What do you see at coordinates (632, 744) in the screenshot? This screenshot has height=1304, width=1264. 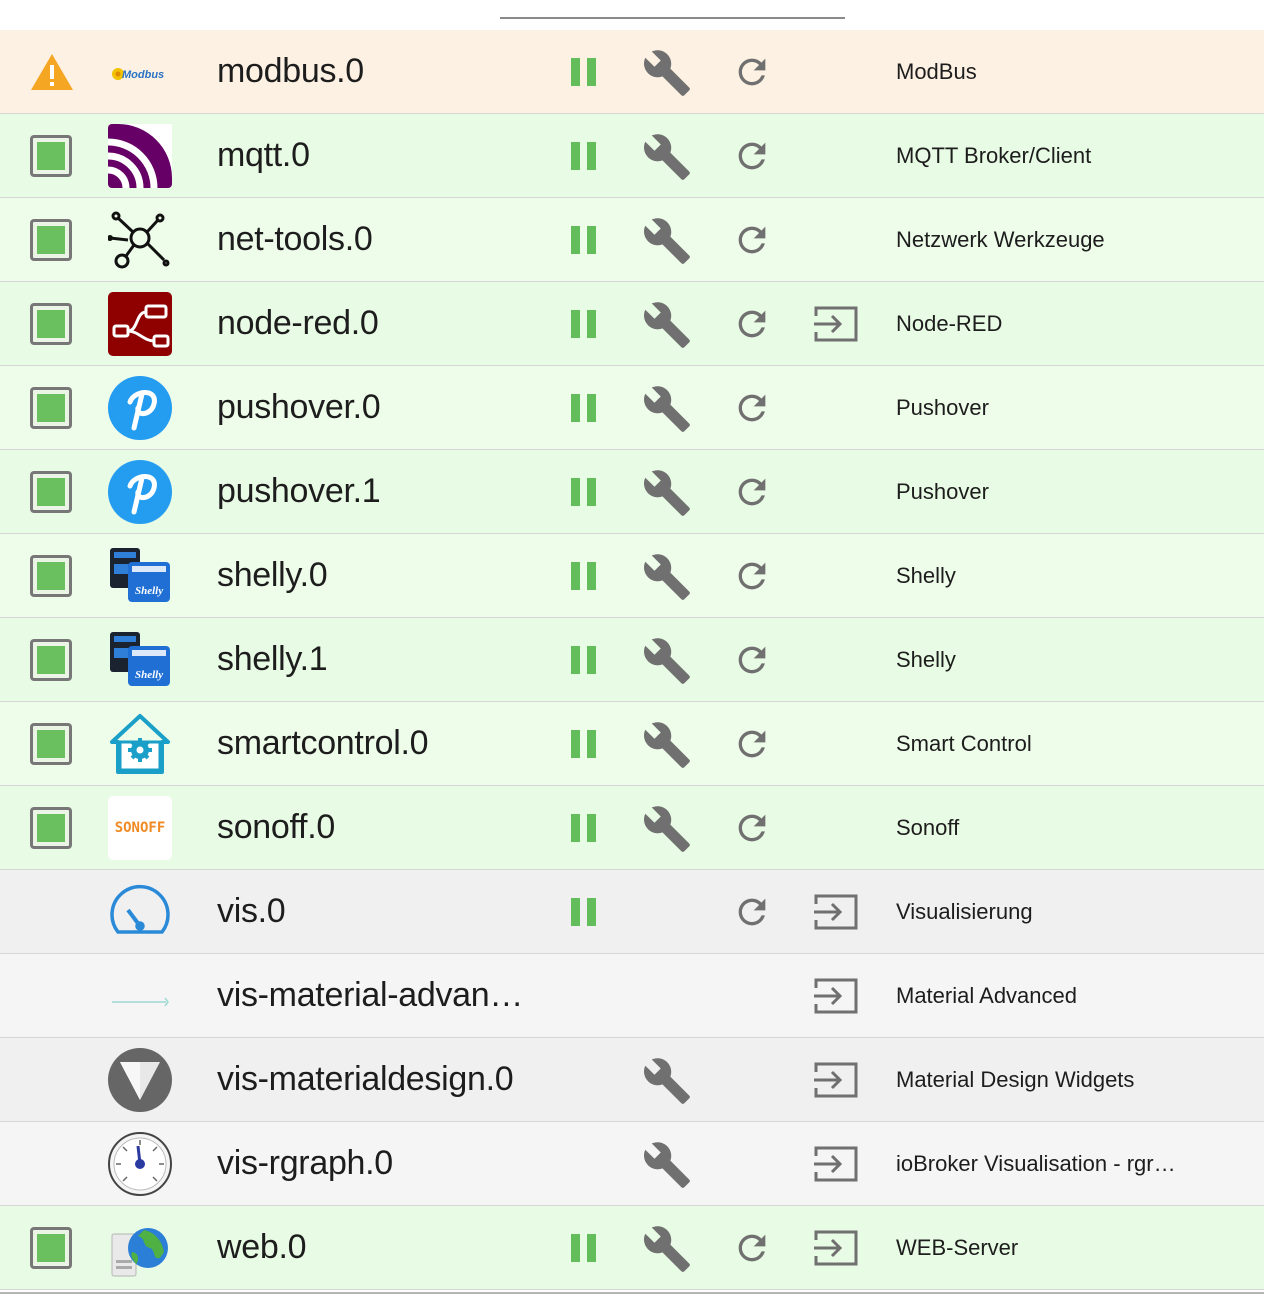 I see `instance-row: smartcontrol.0 Smart Control` at bounding box center [632, 744].